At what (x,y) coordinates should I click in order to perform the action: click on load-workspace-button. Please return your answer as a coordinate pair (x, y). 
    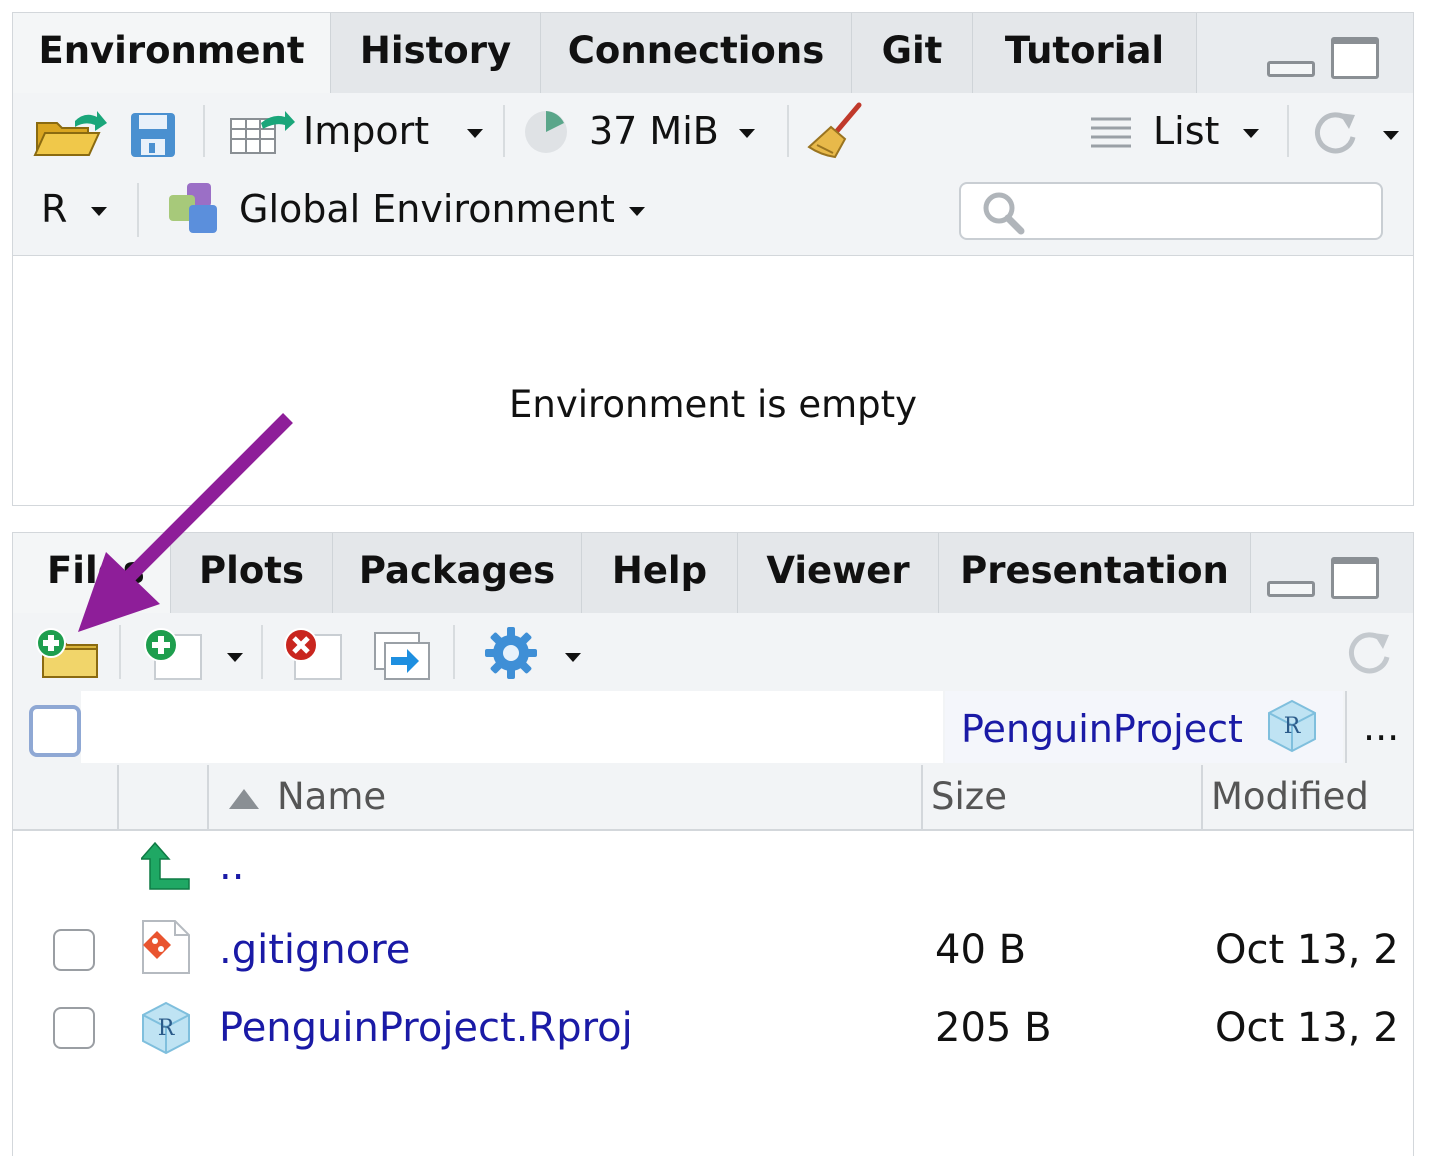
    Looking at the image, I should click on (71, 134).